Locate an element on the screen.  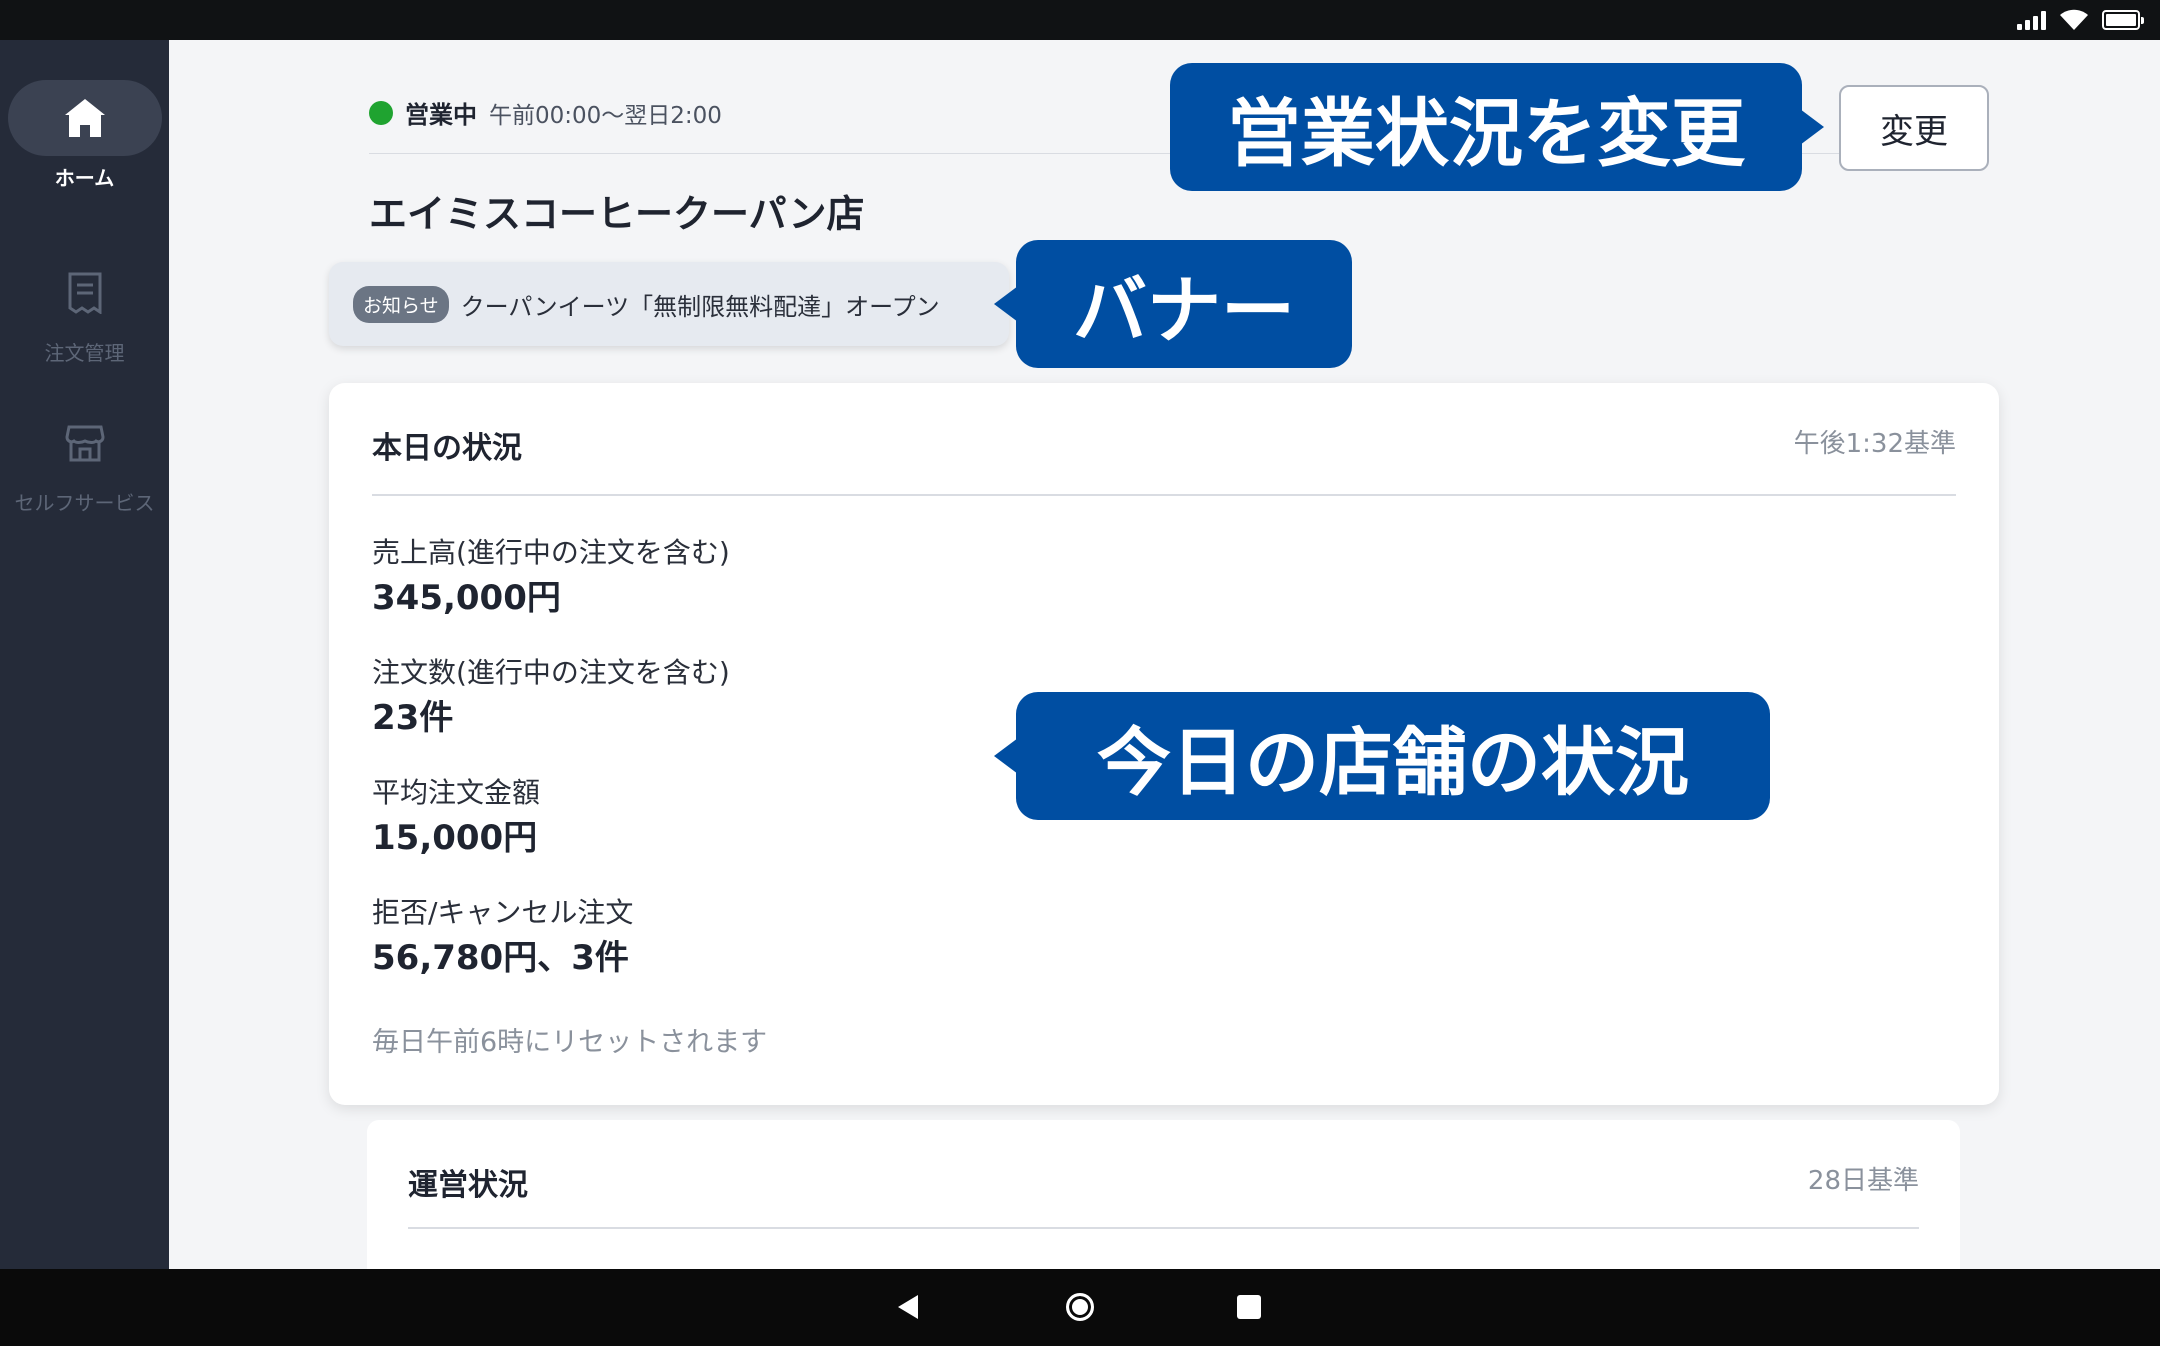
business-status: 営業中 is located at coordinates (441, 115).